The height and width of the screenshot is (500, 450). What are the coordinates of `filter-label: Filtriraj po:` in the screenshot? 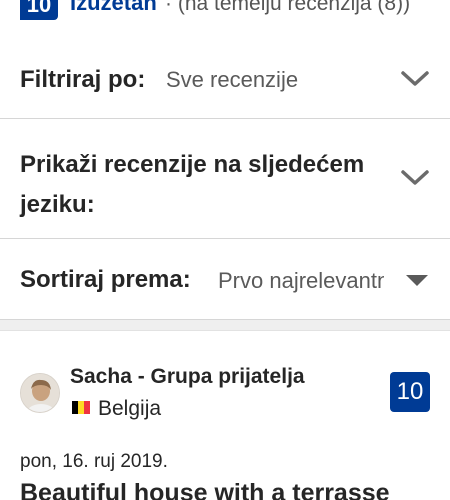 It's located at (83, 79).